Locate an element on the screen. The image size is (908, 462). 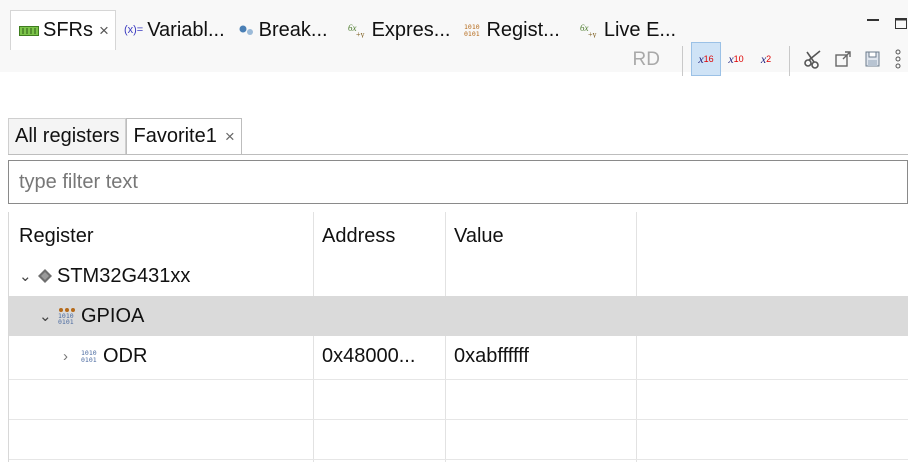
hex-format-button: x 16 is located at coordinates (706, 59).